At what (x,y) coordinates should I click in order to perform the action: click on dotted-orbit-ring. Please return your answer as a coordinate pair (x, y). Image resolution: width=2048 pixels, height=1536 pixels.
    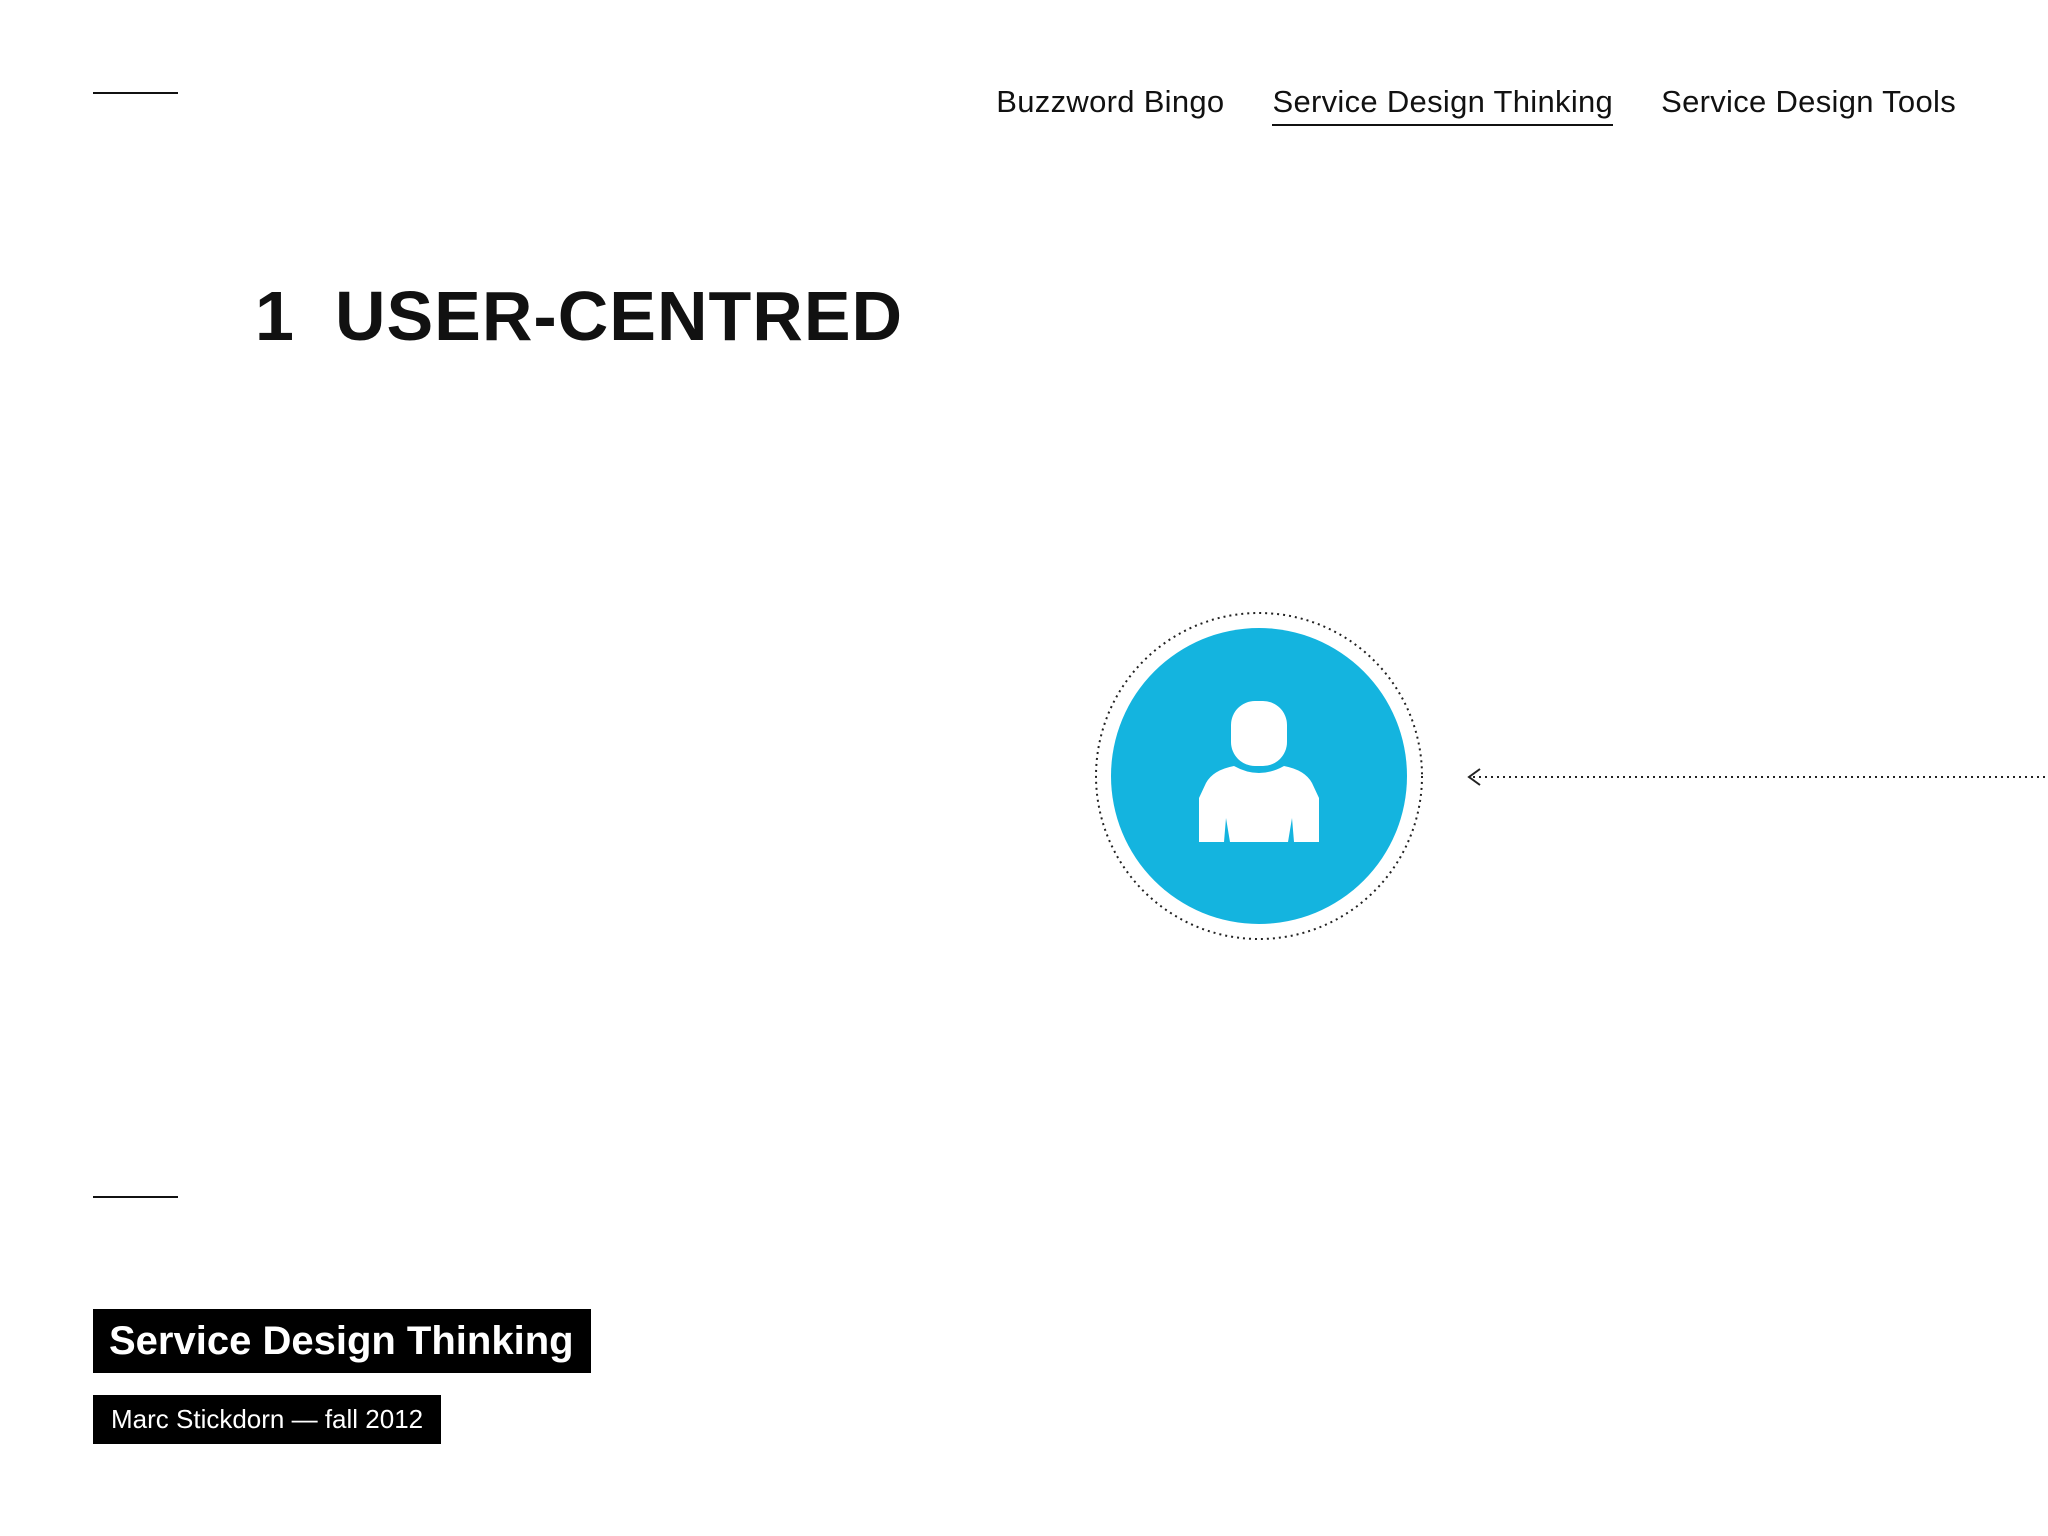
    Looking at the image, I should click on (1259, 776).